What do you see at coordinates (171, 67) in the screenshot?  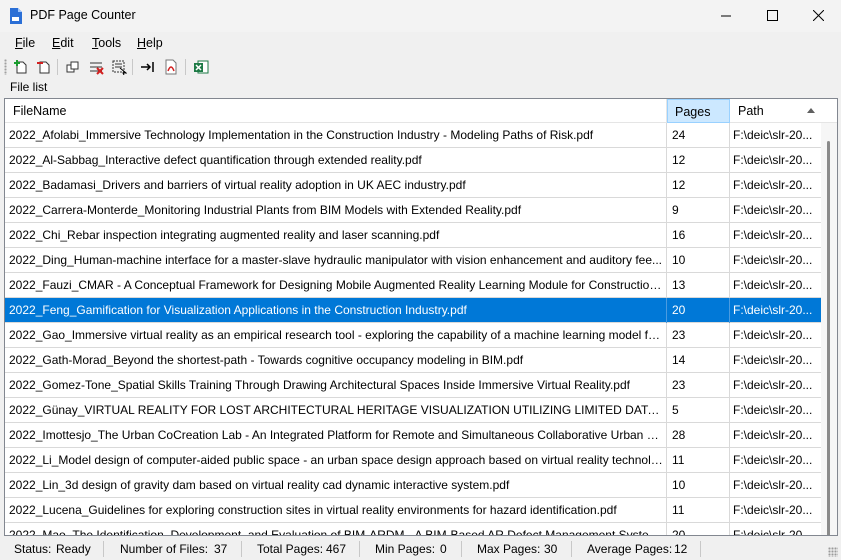 I see `open-pdf-button` at bounding box center [171, 67].